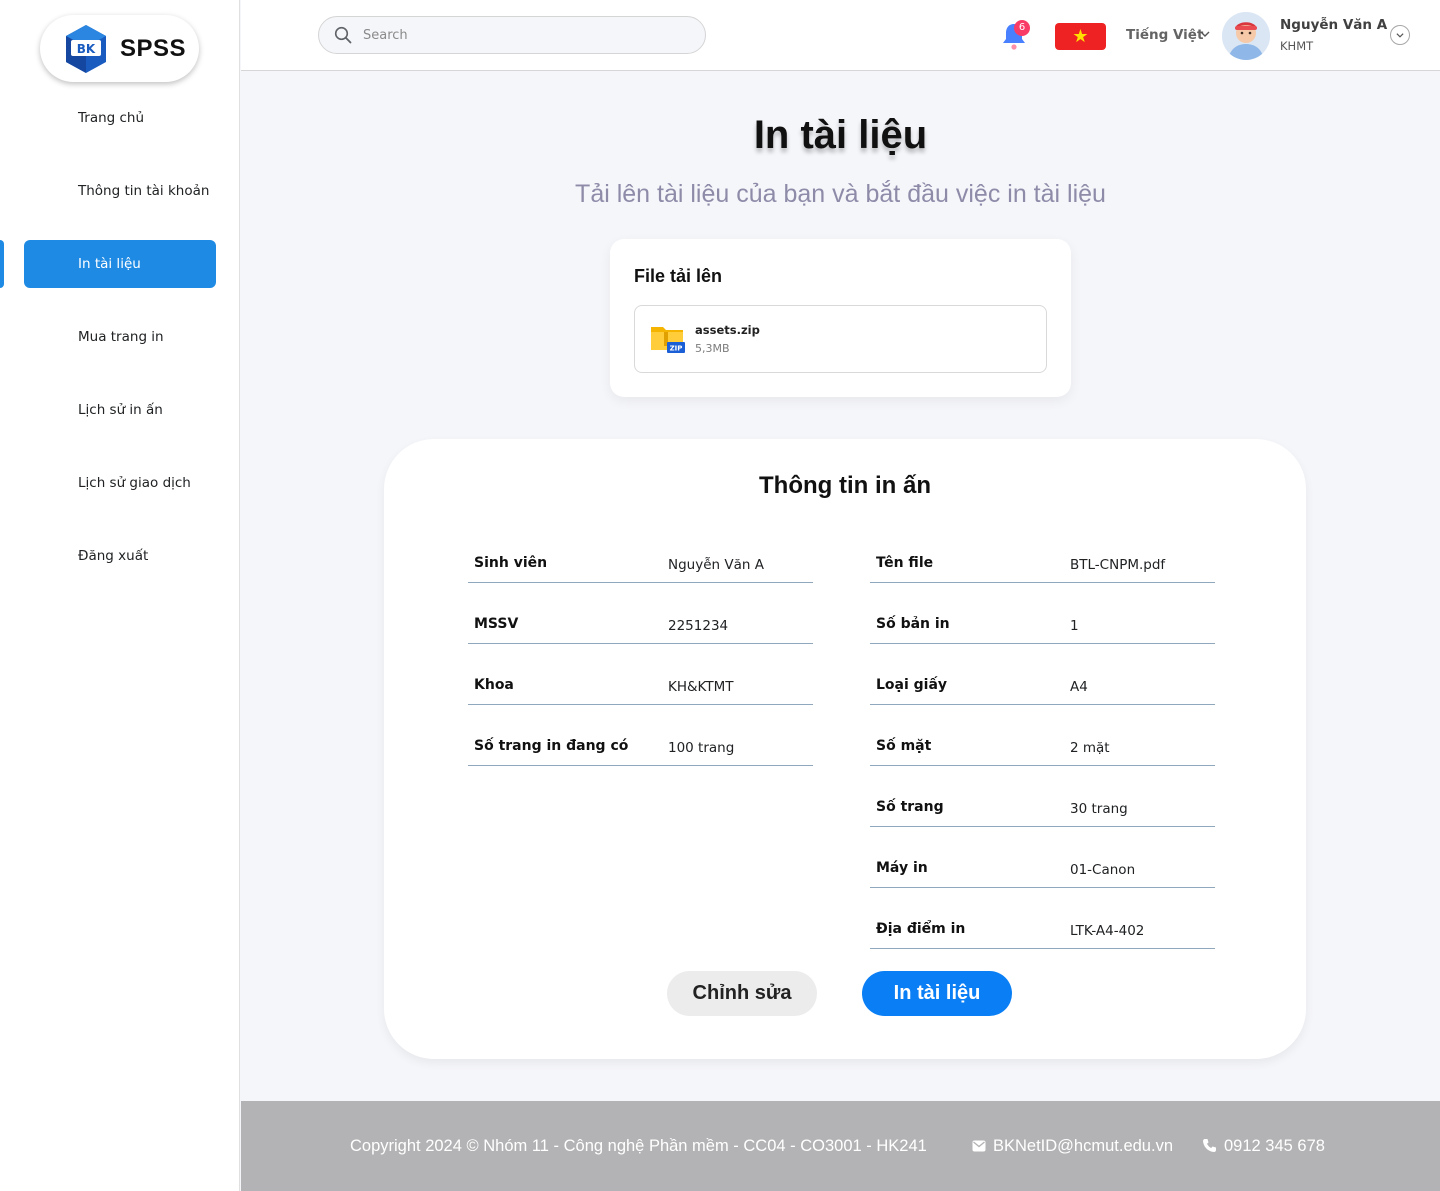 This screenshot has height=1191, width=1440. What do you see at coordinates (698, 626) in the screenshot?
I see `info-value: 2251234` at bounding box center [698, 626].